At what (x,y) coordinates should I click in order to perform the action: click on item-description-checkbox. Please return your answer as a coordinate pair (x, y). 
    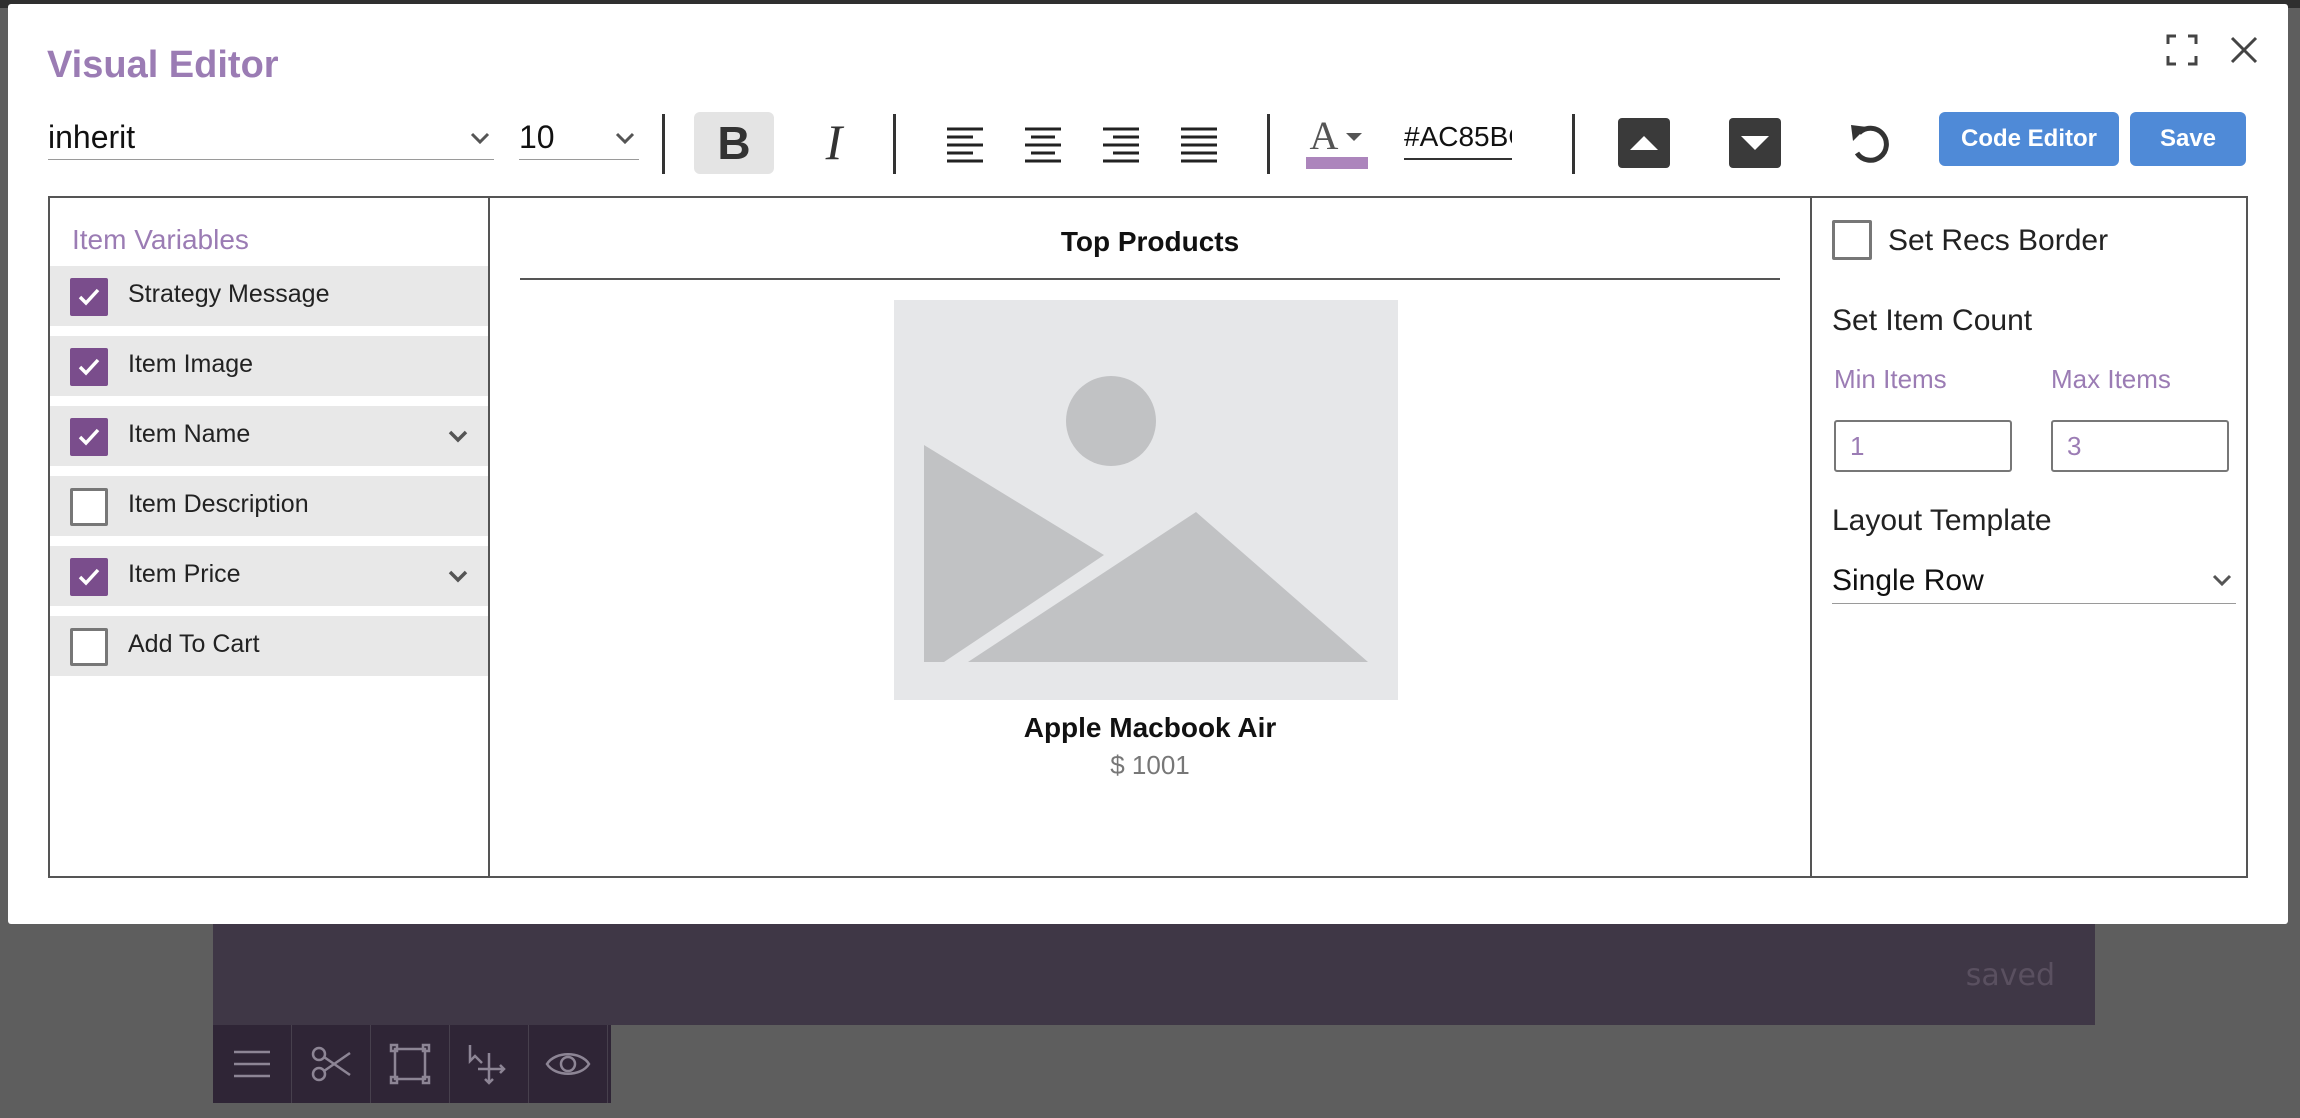
    Looking at the image, I should click on (89, 507).